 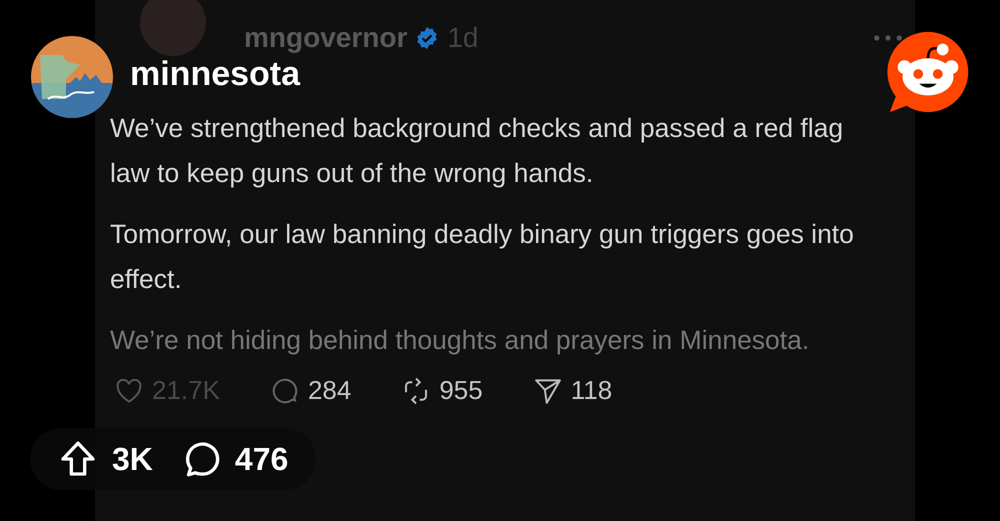 What do you see at coordinates (460, 340) in the screenshot?
I see `post-paragraph: We’re not hiding behind thoughts and prayers in Minnesota.` at bounding box center [460, 340].